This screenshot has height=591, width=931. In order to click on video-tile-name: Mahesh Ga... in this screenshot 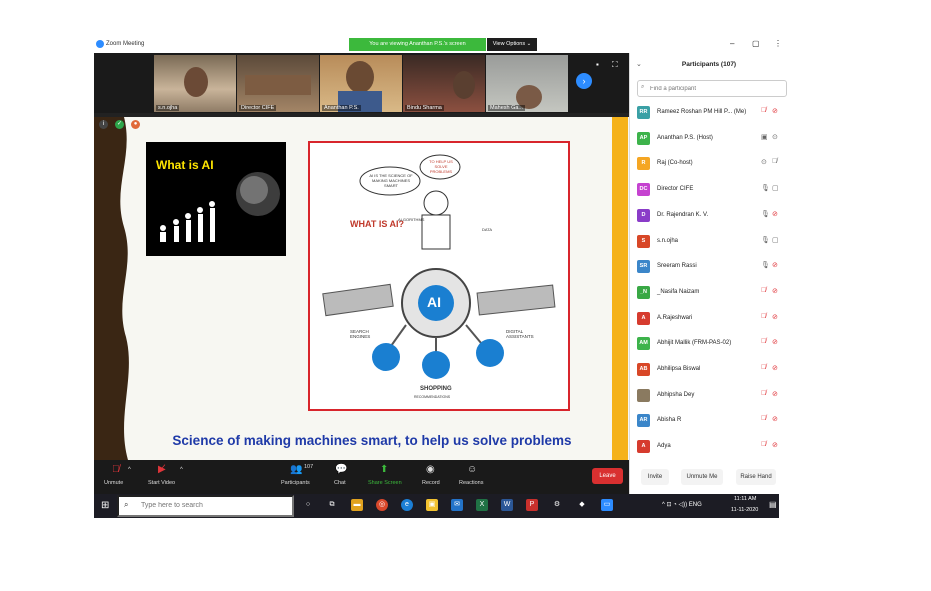, I will do `click(507, 108)`.